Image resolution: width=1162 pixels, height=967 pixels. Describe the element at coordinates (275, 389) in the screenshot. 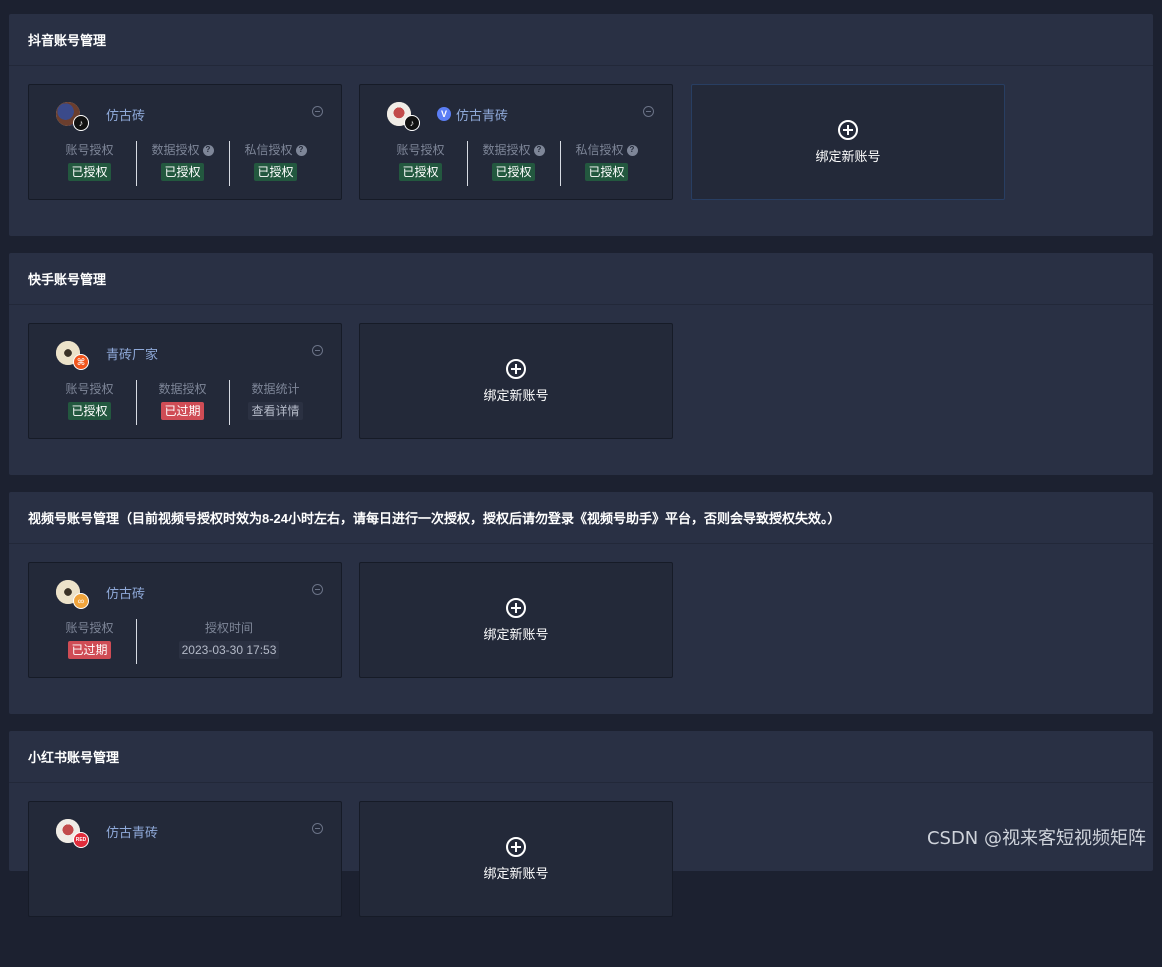

I see `stat-label: 数据统计` at that location.